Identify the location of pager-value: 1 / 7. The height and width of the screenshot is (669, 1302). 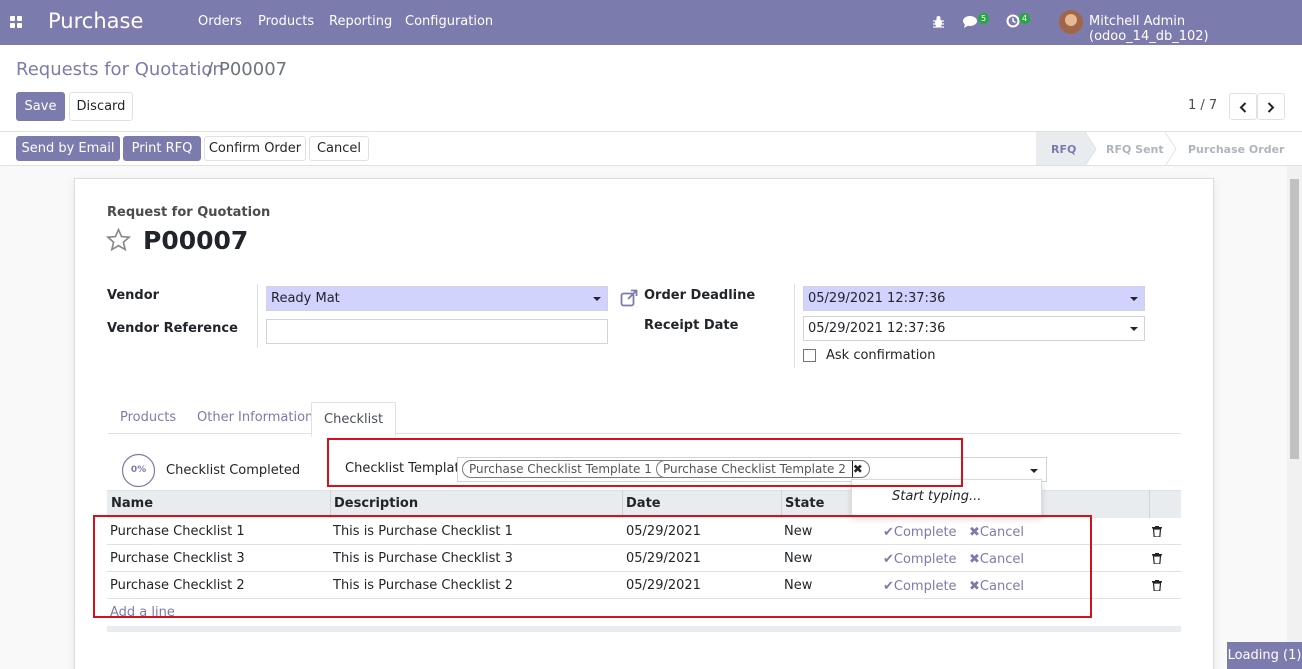
(1202, 105).